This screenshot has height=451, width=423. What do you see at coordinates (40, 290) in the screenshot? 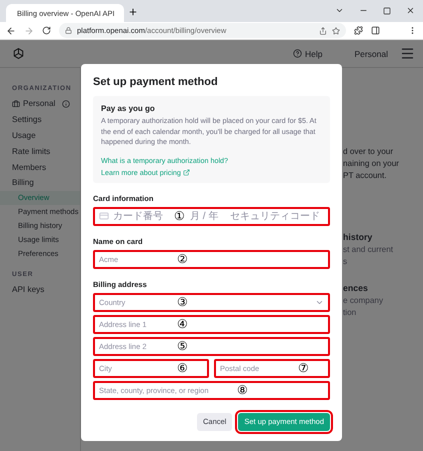
I see `sidebar-item: API keys` at bounding box center [40, 290].